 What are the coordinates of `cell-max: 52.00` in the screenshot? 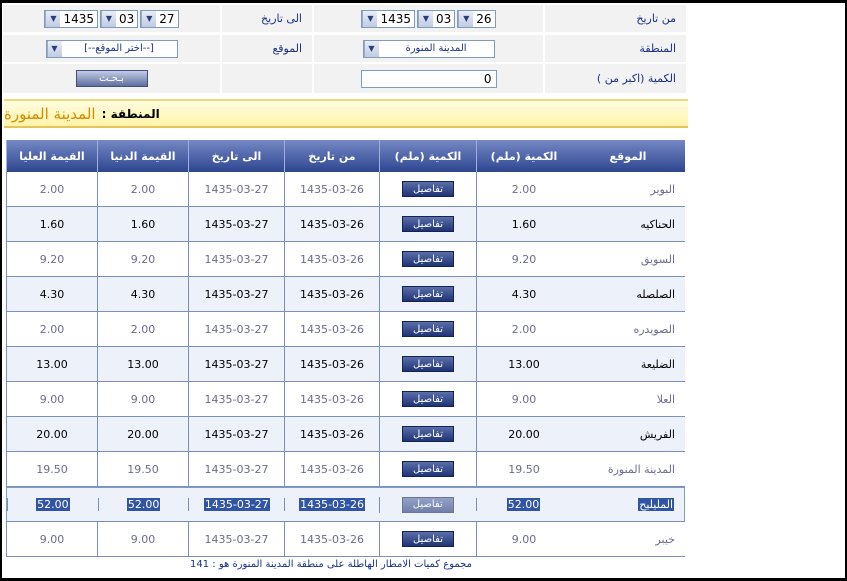 It's located at (52, 504).